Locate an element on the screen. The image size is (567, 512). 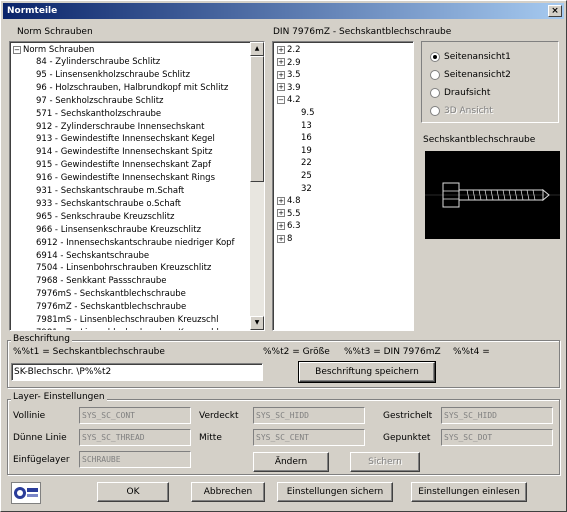
scroll-thumb is located at coordinates (257, 119).